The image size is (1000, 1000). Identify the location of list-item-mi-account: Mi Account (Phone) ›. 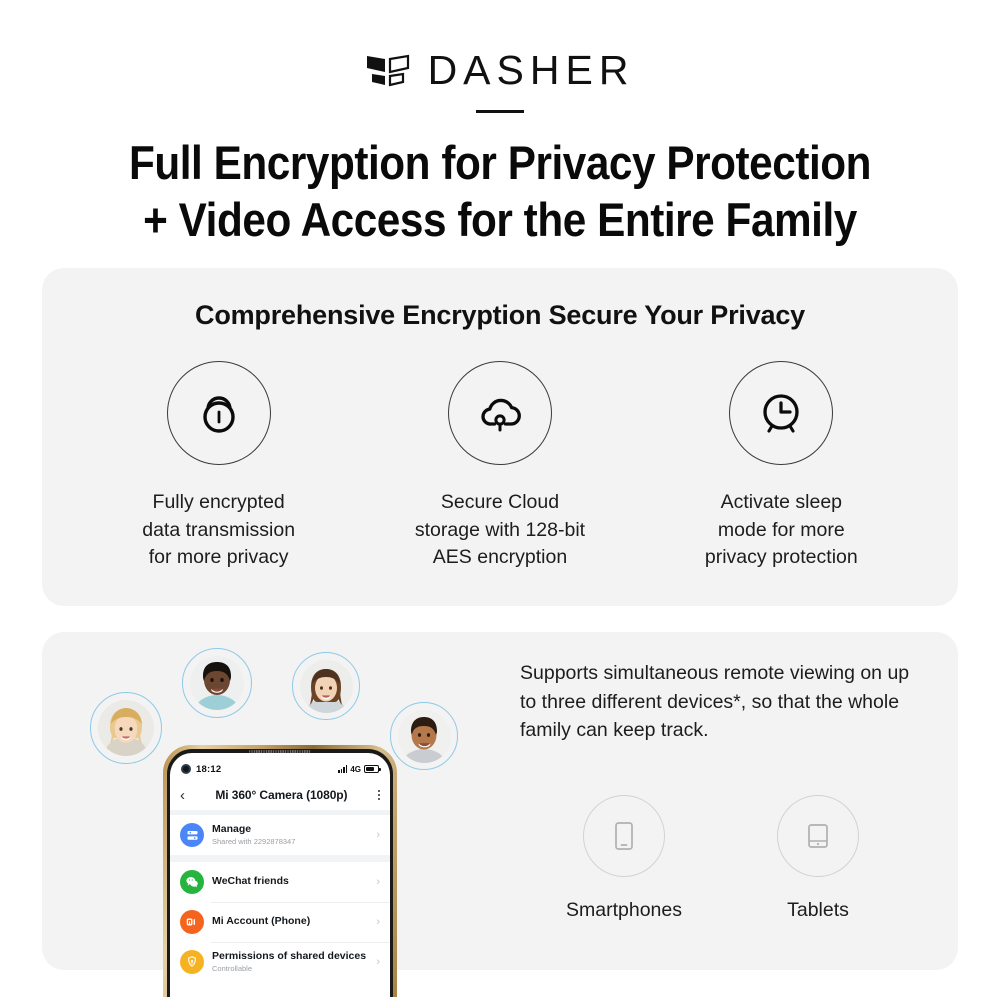
(280, 922).